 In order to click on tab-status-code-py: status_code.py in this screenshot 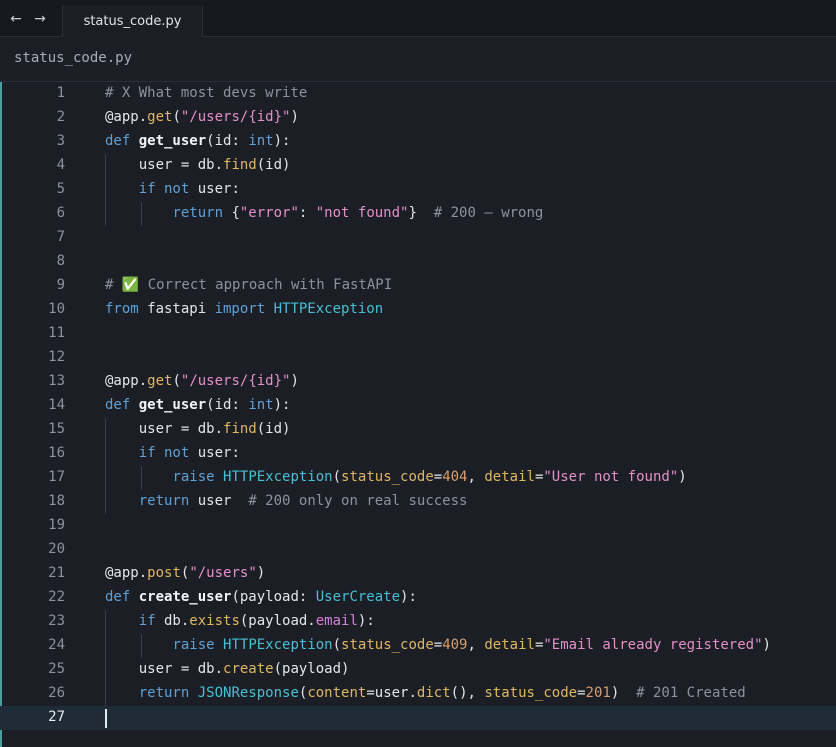, I will do `click(132, 21)`.